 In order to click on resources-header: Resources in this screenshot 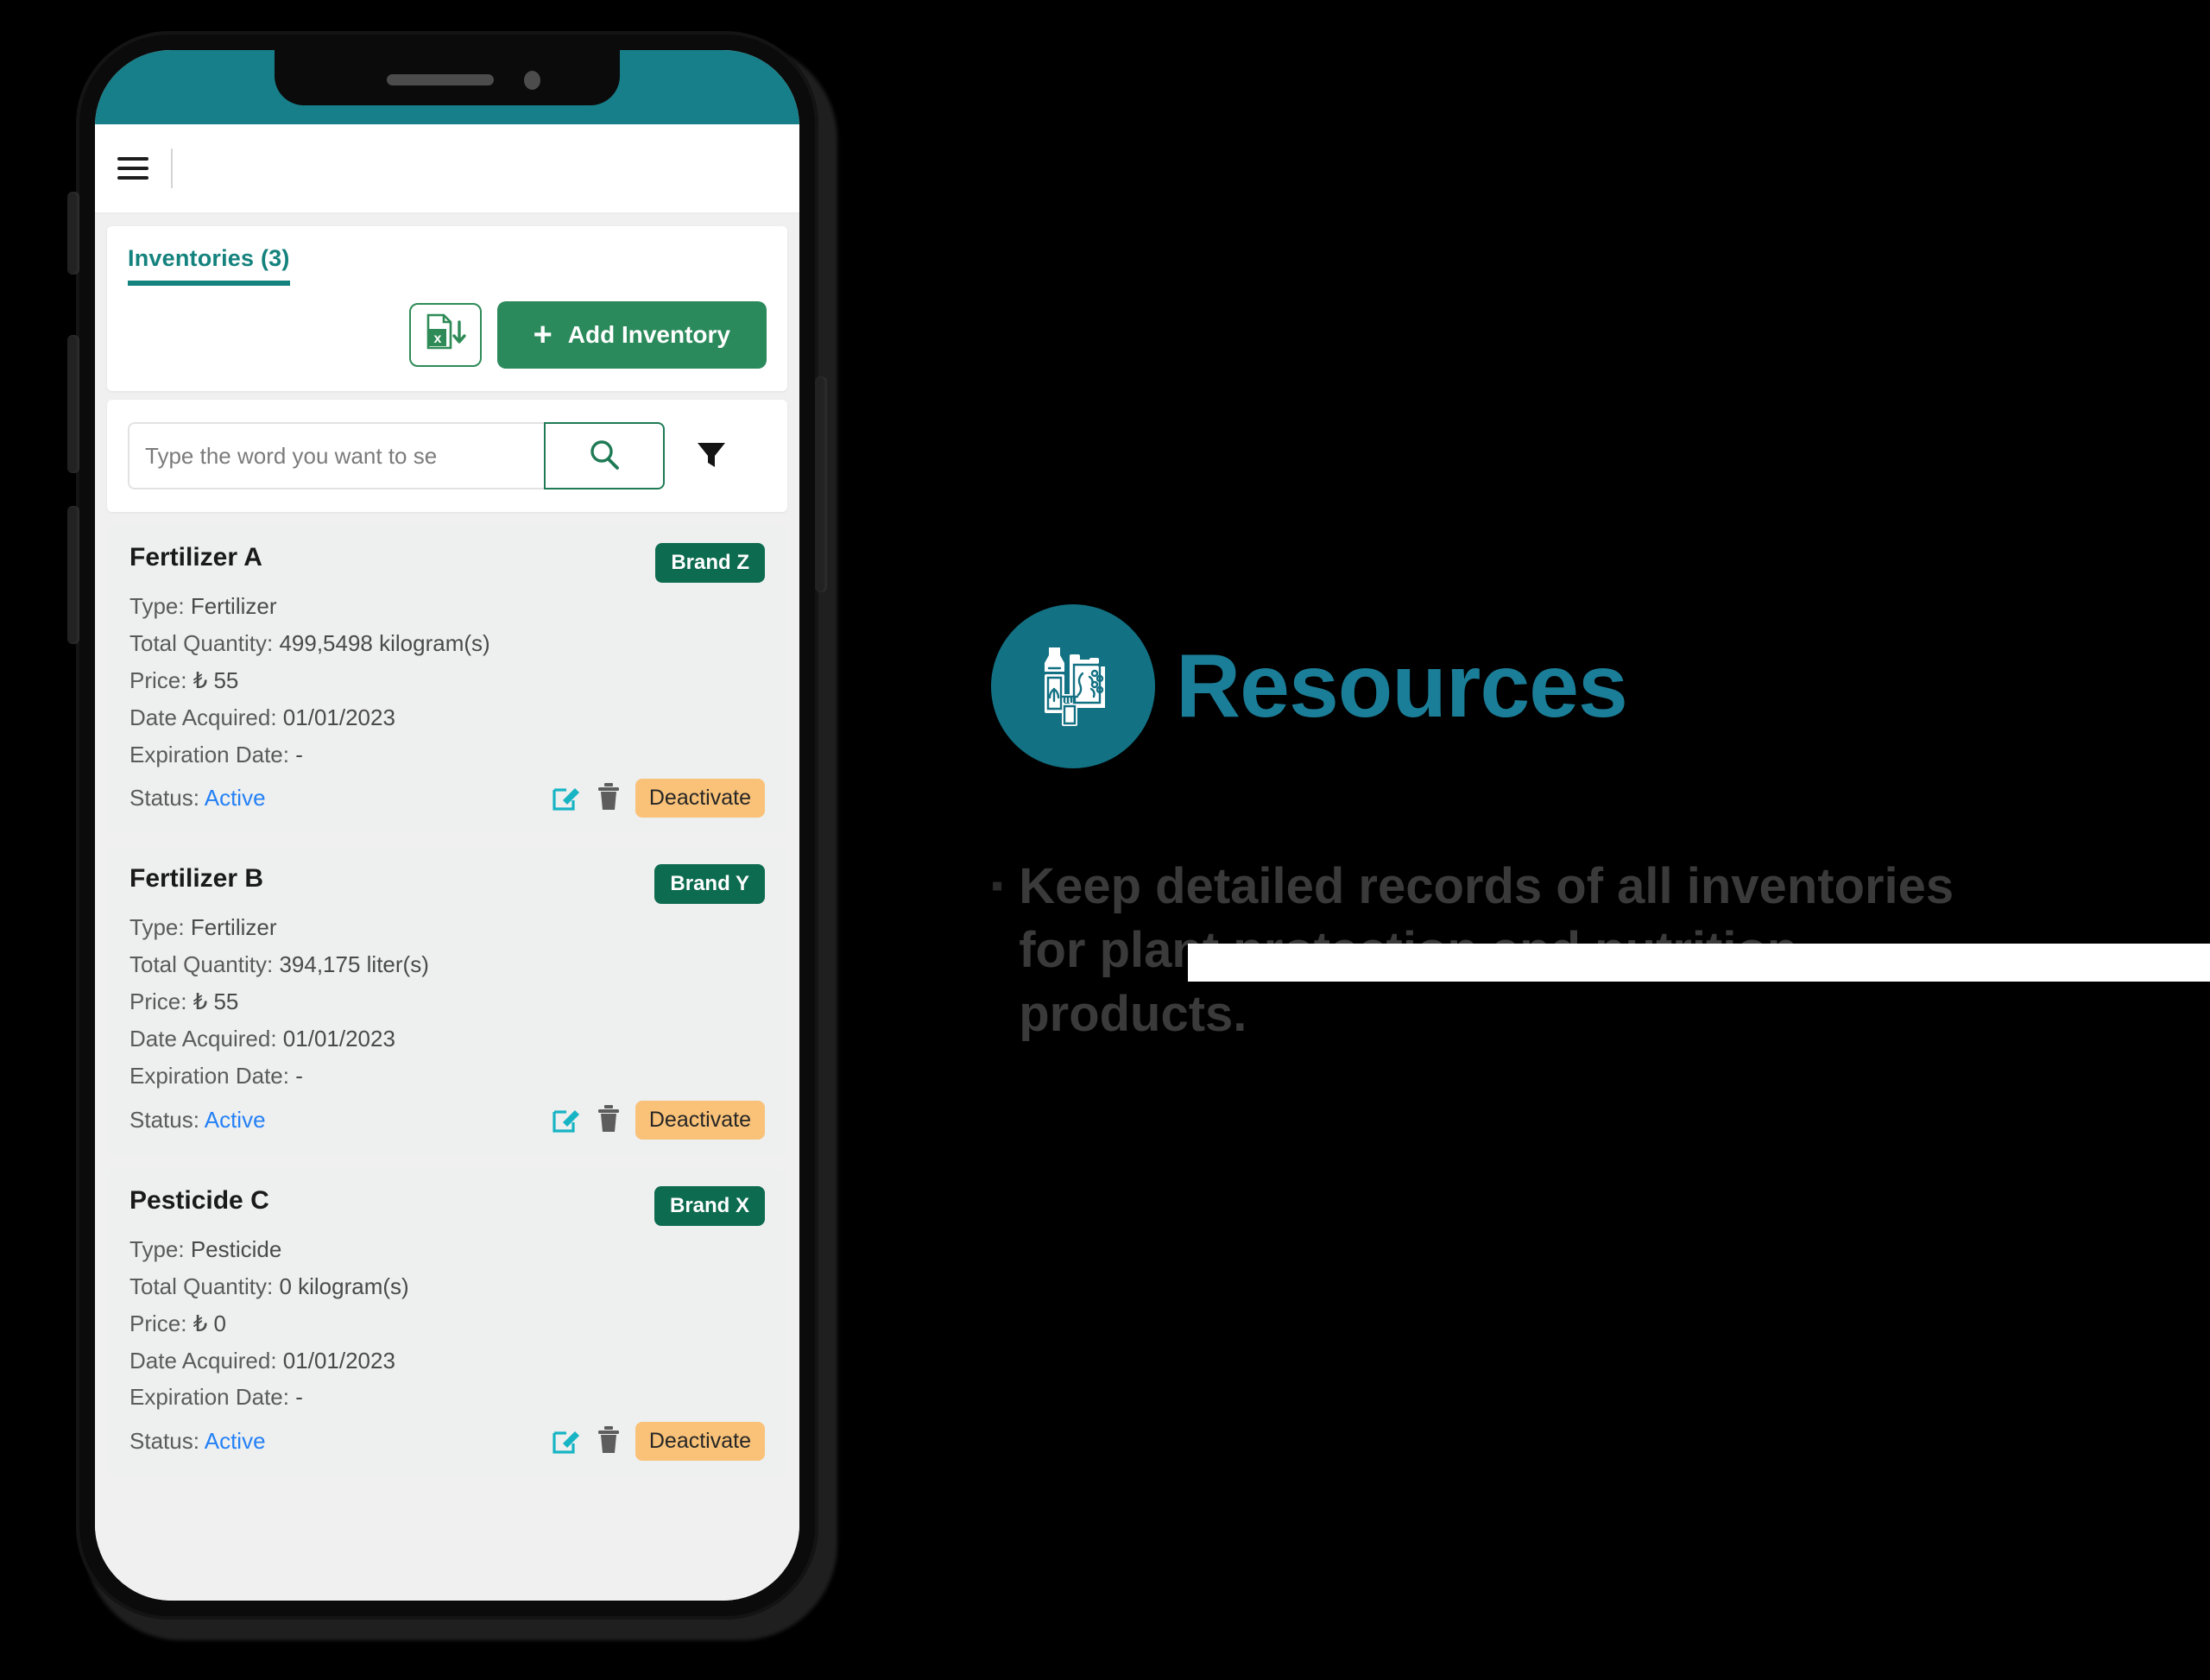, I will do `click(1586, 686)`.